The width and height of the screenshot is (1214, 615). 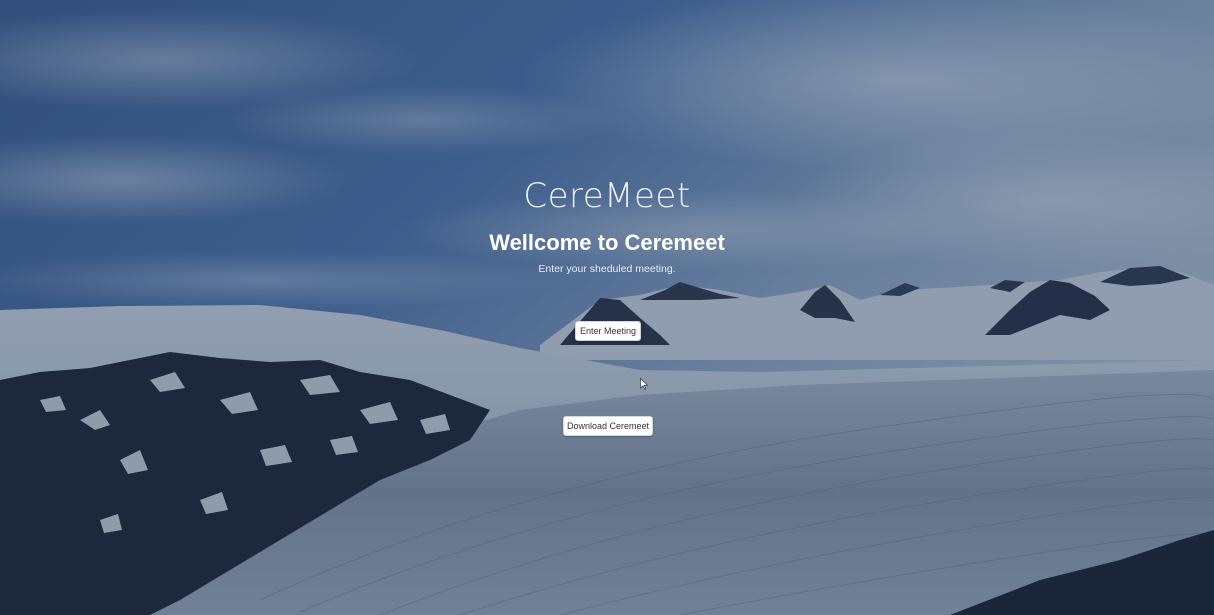 What do you see at coordinates (608, 331) in the screenshot?
I see `enter-meeting-button: Enter Meeting` at bounding box center [608, 331].